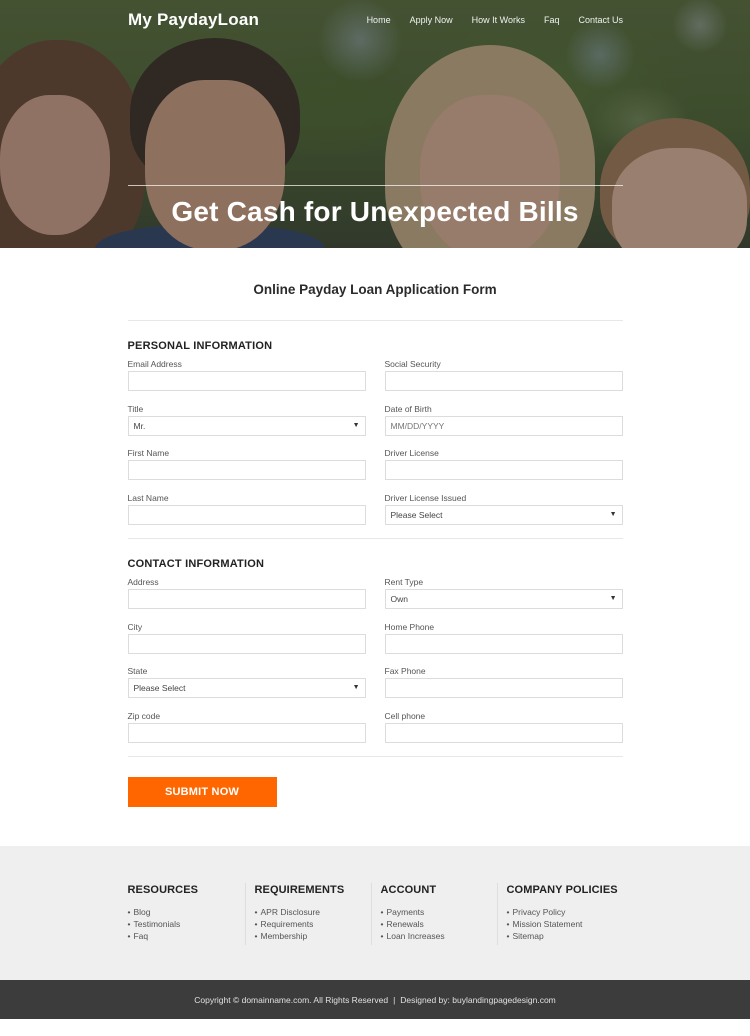  I want to click on state-label: State, so click(137, 671).